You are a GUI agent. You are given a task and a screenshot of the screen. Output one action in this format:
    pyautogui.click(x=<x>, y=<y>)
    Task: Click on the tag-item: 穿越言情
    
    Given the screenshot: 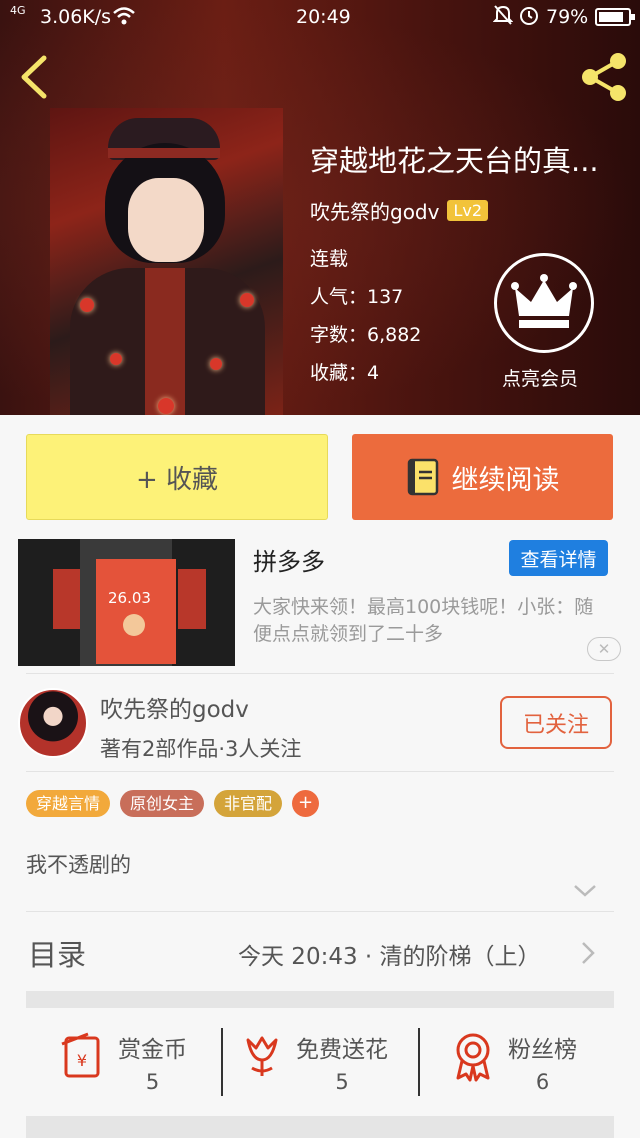 What is the action you would take?
    pyautogui.click(x=68, y=803)
    